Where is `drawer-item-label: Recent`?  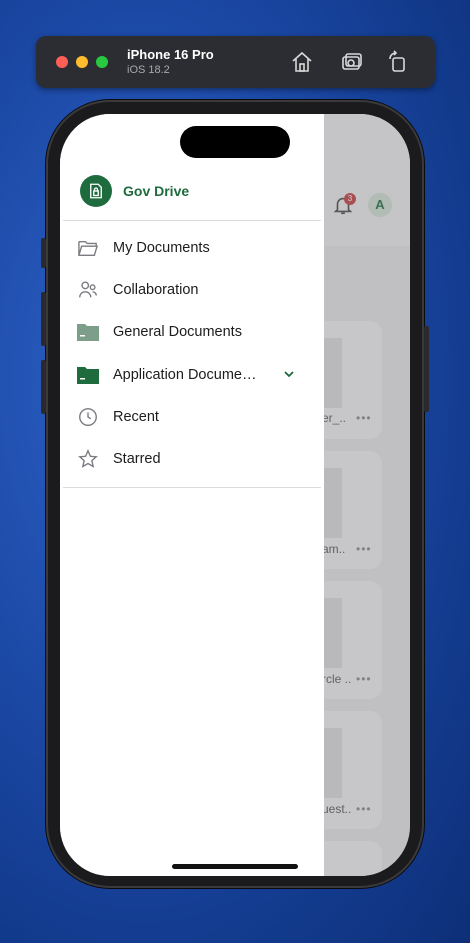
drawer-item-label: Recent is located at coordinates (136, 417).